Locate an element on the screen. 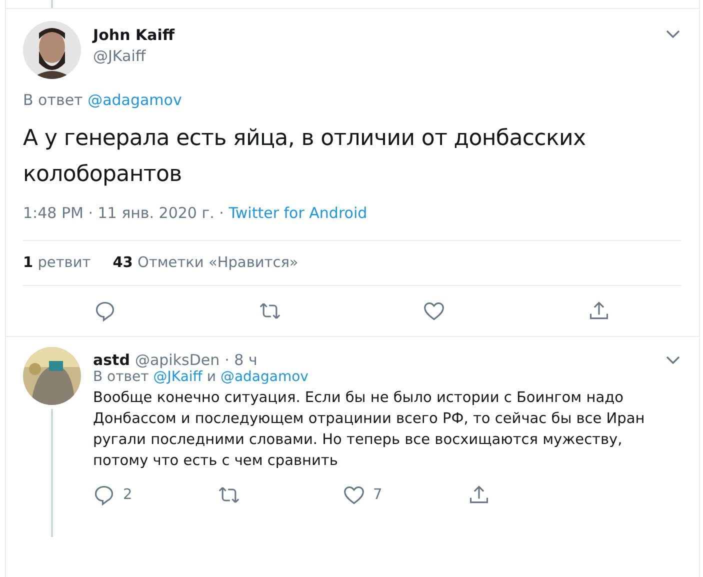  reply-text: Вообще конечно ситуация. Если бы не было истории с Боингом надо Донбассом и последующем отрацинии всего РФ, то сейчас бы все Иран ругали последними словами. Но теперь все восхищаются мужеству, потому что есть с чем сравнить is located at coordinates (369, 429).